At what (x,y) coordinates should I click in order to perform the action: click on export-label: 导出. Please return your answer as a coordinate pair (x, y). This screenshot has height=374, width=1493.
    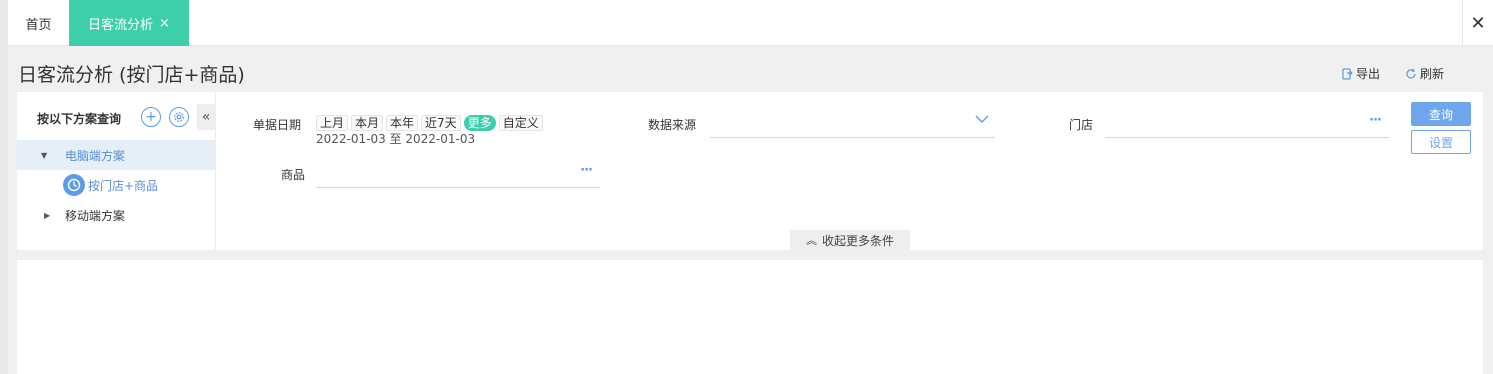
    Looking at the image, I should click on (1368, 74).